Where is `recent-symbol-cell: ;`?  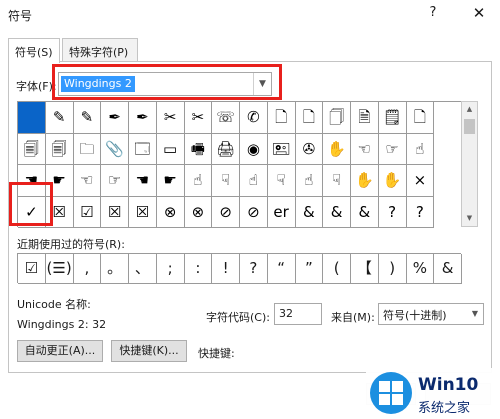
recent-symbol-cell: ; is located at coordinates (170, 269).